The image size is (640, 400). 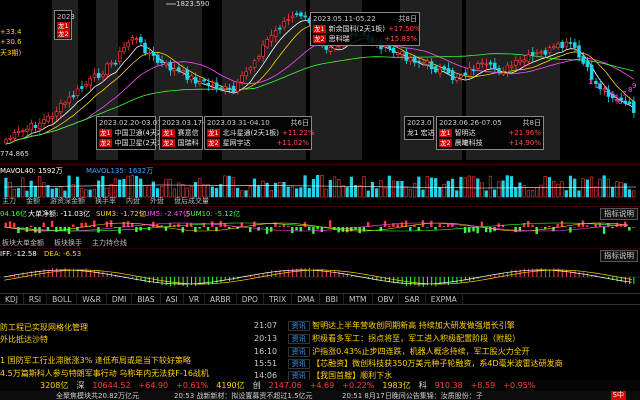 I want to click on right-news-item: 20:13 资讯 积极看多军工：拐点将至，军工进入积极配置阶段（附股）, so click(x=387, y=339).